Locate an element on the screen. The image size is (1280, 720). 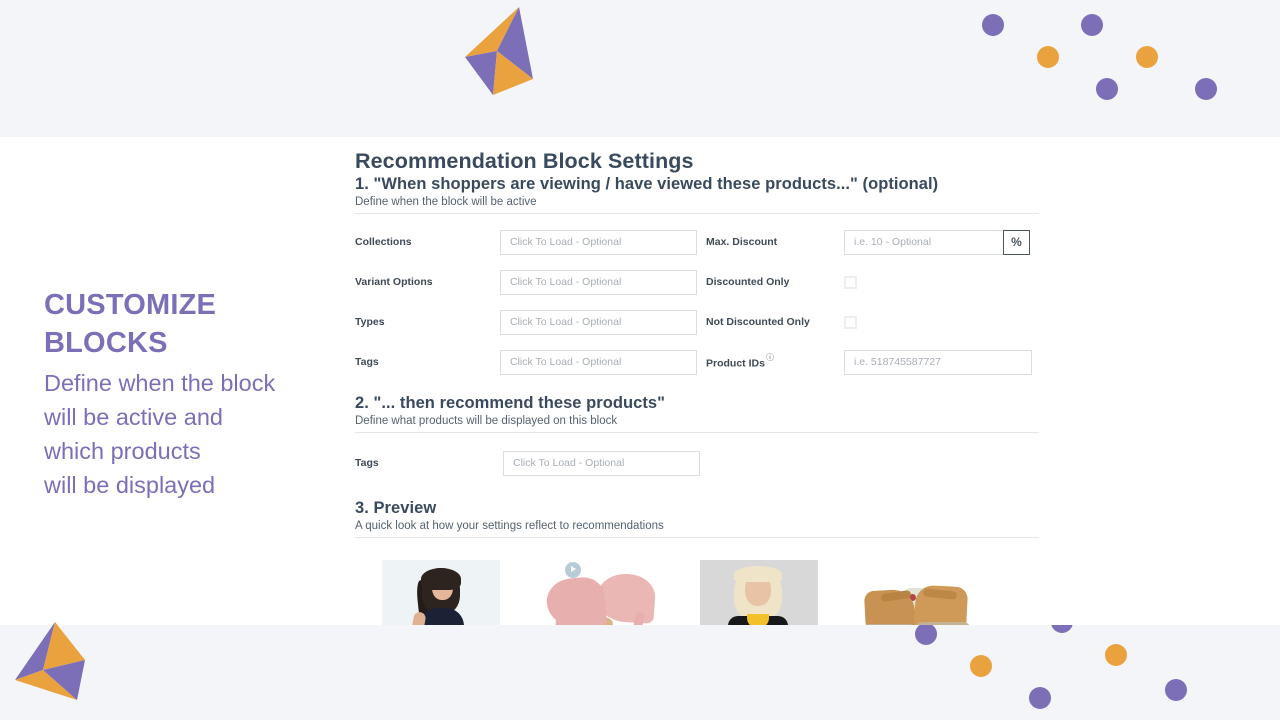
field-tags-section2-label: Tags is located at coordinates (367, 463).